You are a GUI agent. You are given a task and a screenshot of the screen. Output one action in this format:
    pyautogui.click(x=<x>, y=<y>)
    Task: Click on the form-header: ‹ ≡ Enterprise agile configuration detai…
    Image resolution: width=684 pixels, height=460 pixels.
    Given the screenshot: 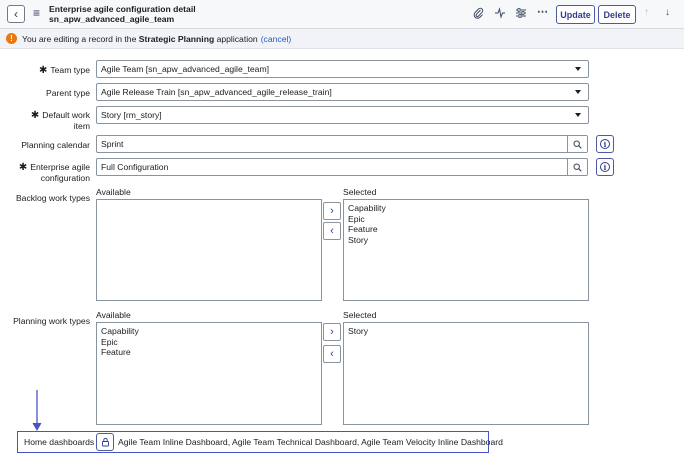 What is the action you would take?
    pyautogui.click(x=342, y=14)
    